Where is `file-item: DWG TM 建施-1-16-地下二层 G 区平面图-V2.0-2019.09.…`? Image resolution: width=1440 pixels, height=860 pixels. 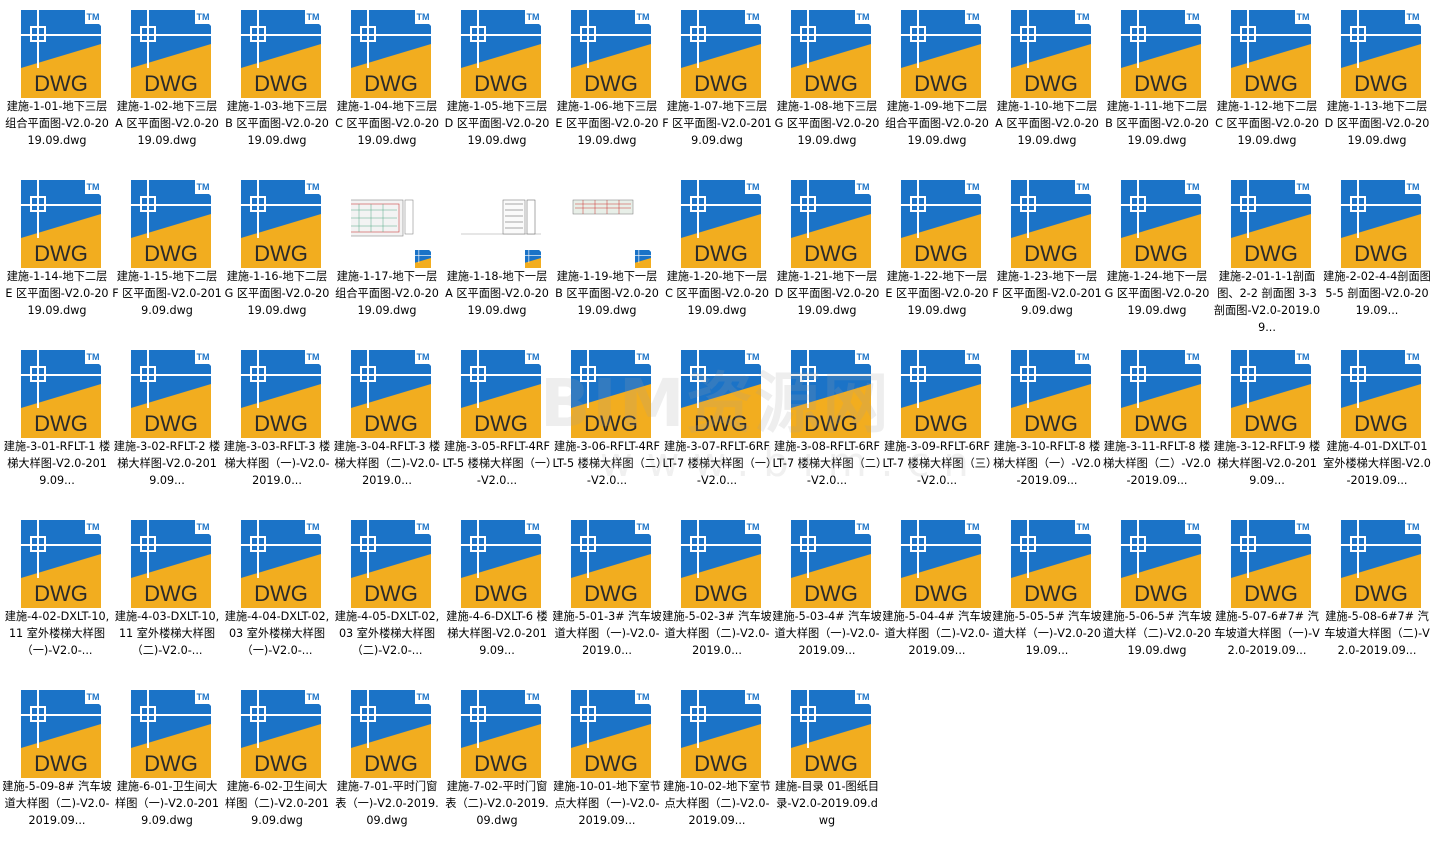
file-item: DWG TM 建施-1-16-地下二层 G 区平面图-V2.0-2019.09.… is located at coordinates (277, 257).